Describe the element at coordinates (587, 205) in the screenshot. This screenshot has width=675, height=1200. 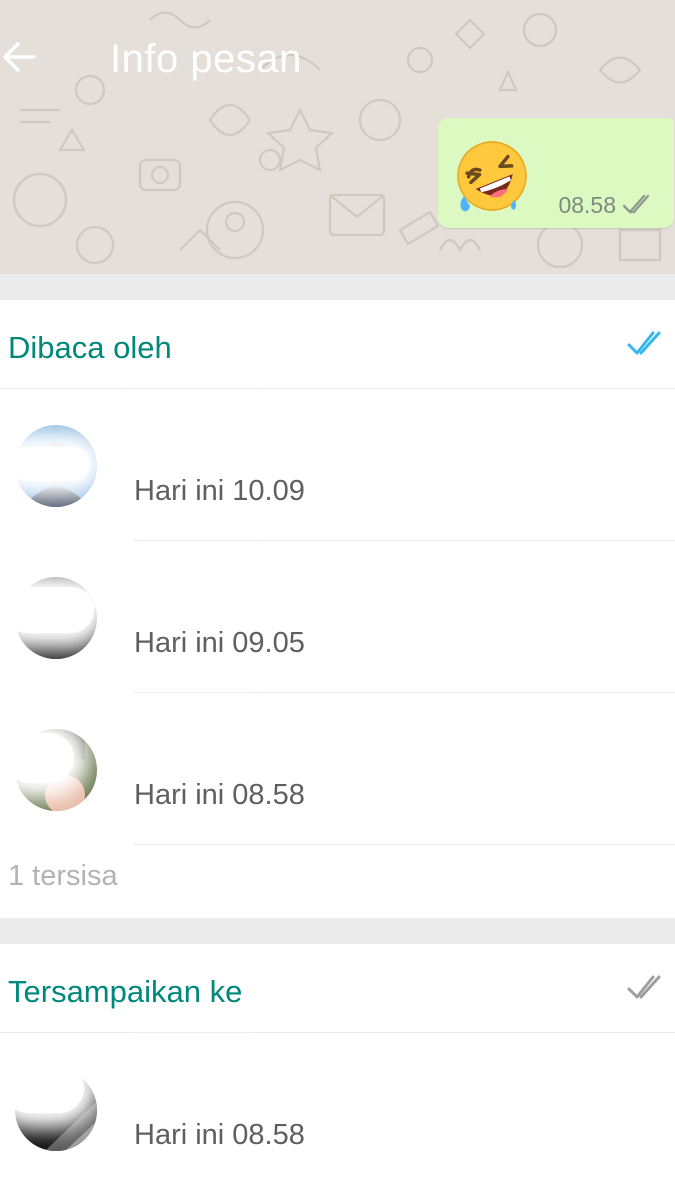
I see `message-time: 08.58` at that location.